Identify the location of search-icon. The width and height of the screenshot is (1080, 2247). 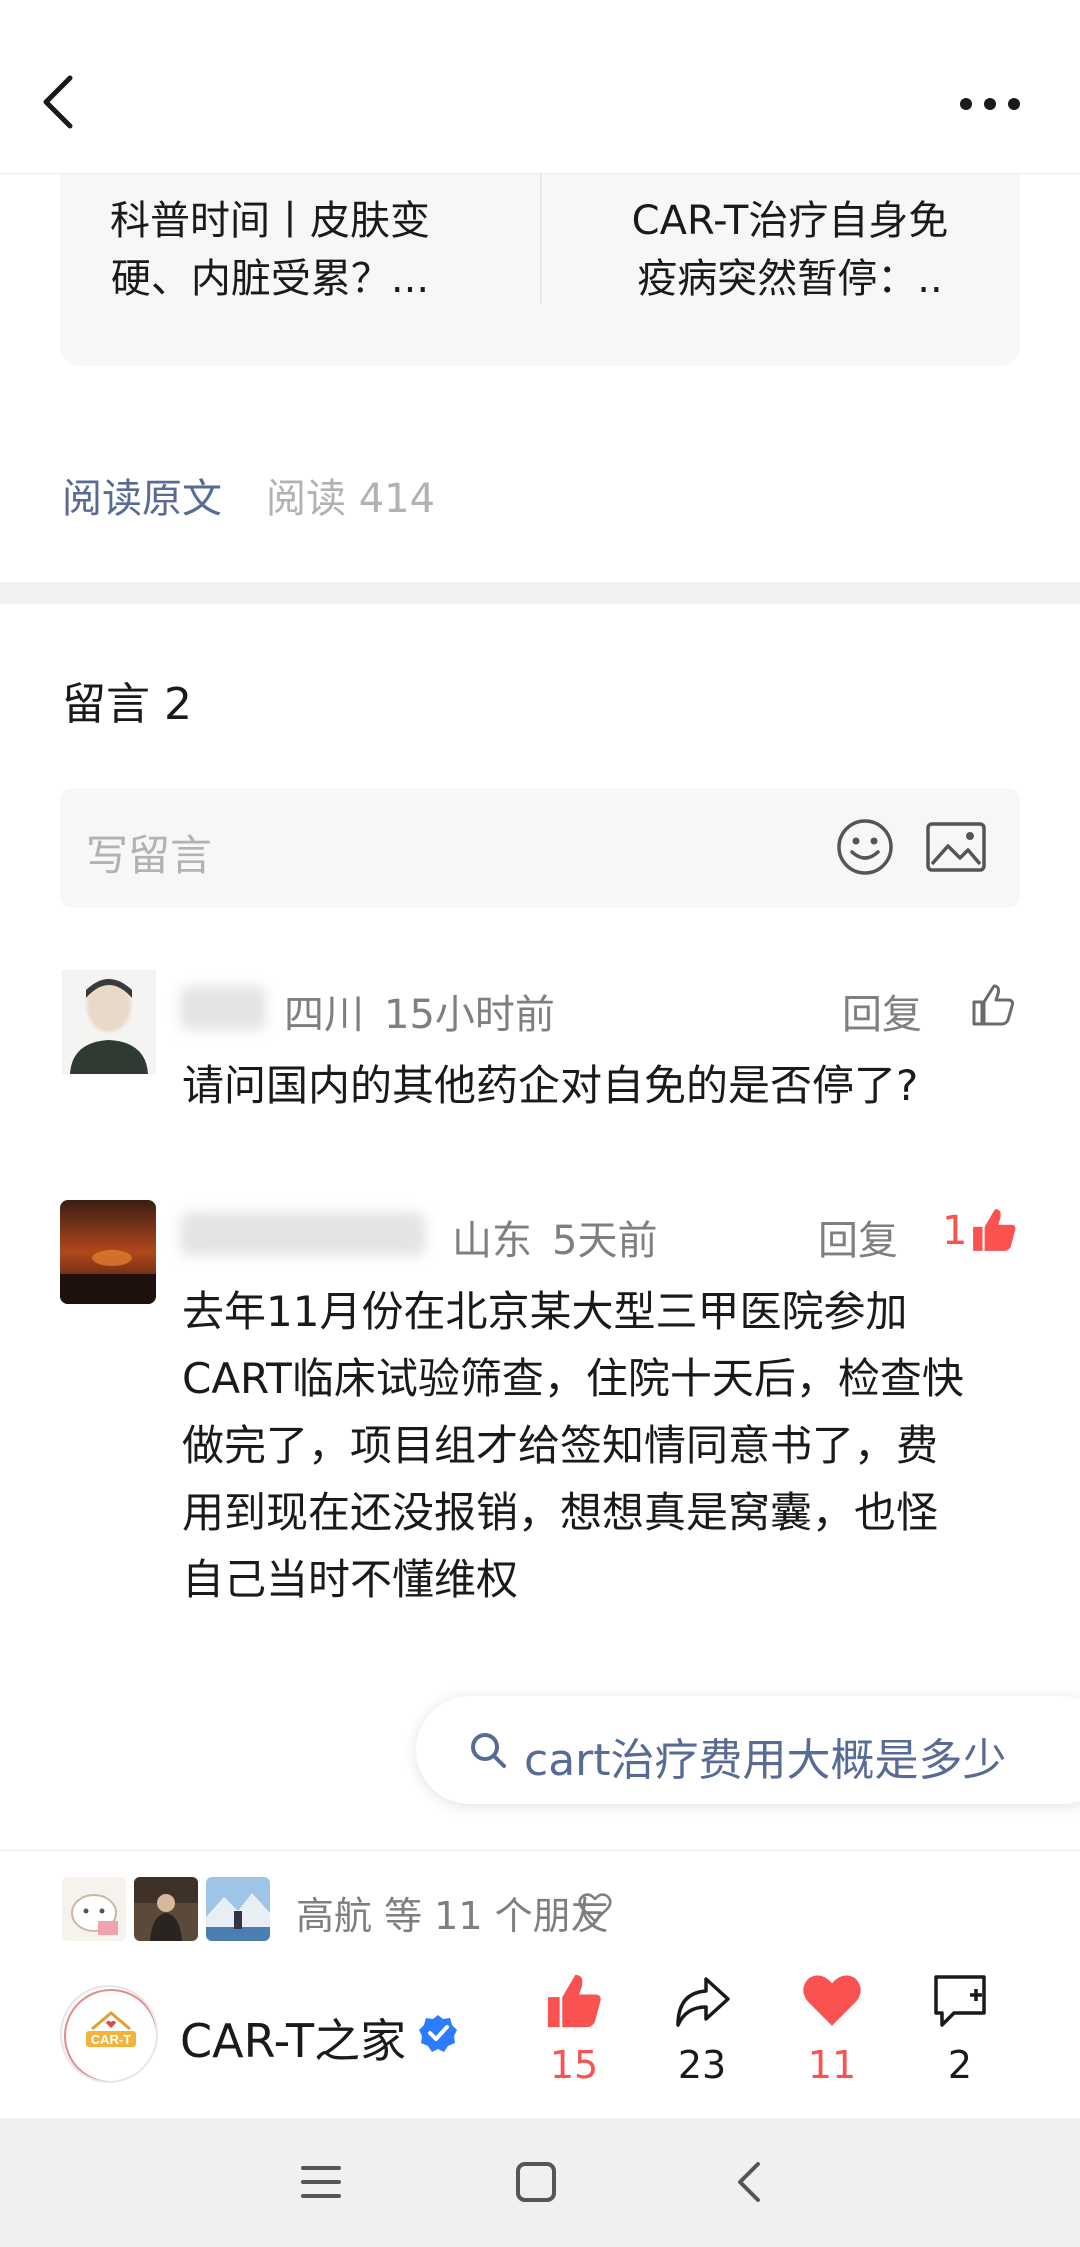
(488, 1750).